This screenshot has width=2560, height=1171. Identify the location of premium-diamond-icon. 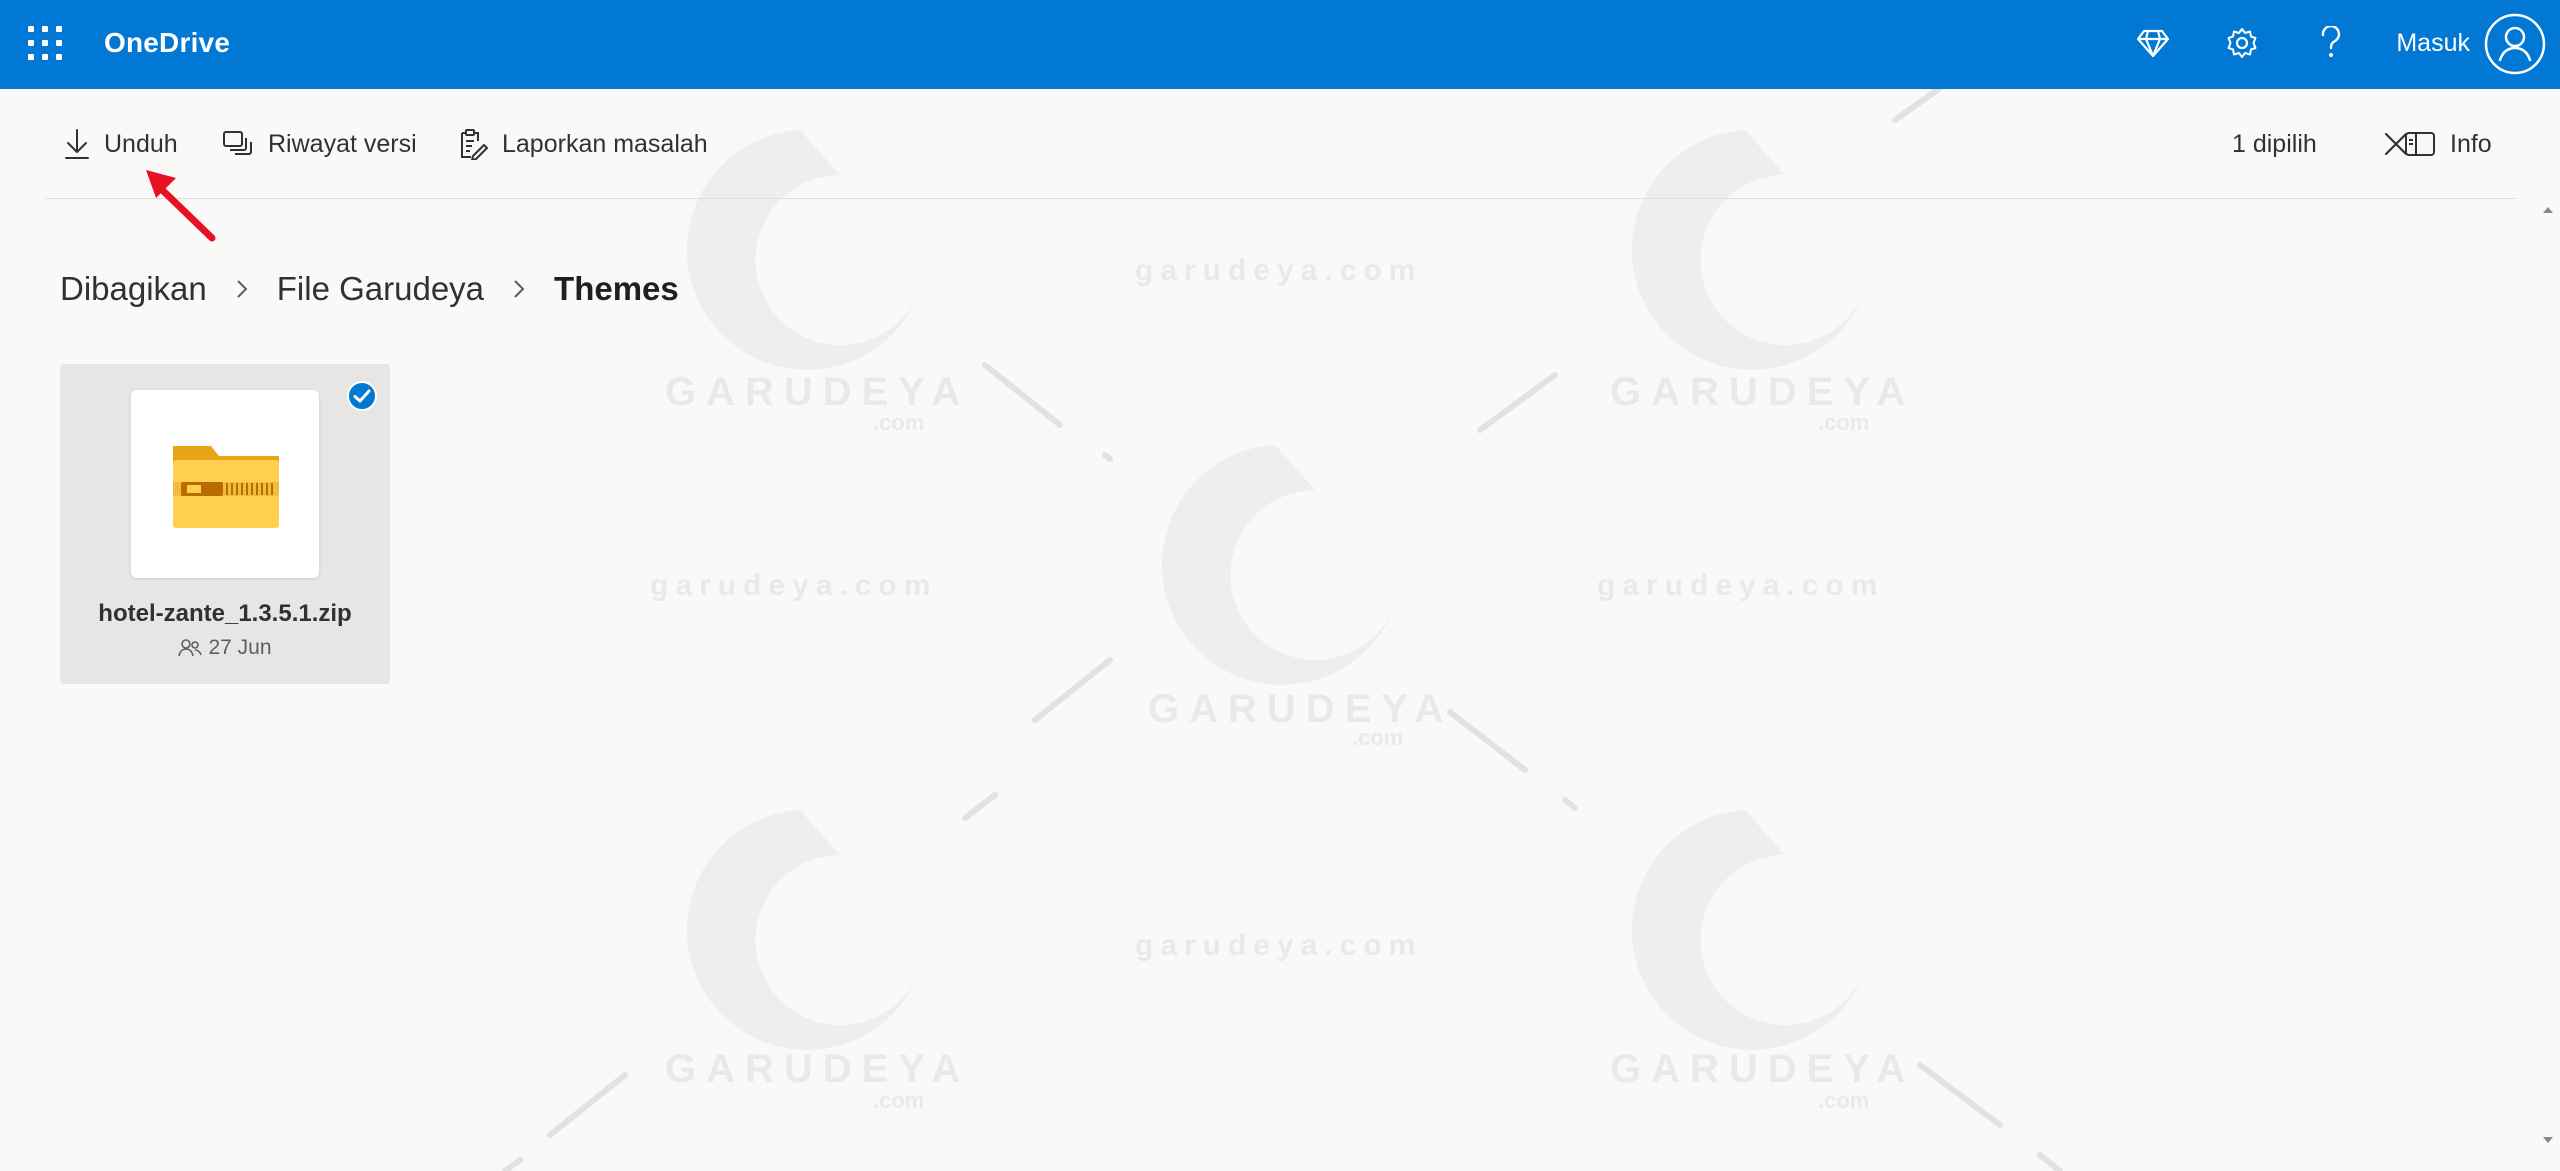
(2153, 43).